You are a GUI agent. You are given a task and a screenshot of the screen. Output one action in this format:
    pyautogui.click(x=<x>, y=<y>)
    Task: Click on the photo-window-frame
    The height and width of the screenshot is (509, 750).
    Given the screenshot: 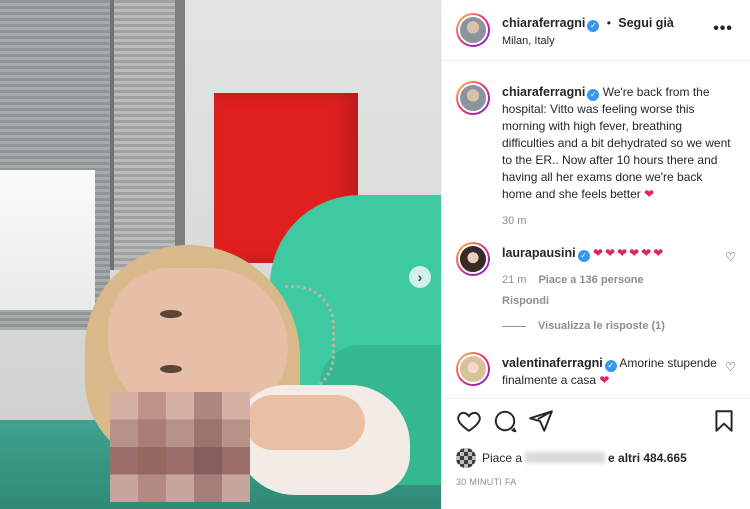 What is the action you would take?
    pyautogui.click(x=180, y=130)
    